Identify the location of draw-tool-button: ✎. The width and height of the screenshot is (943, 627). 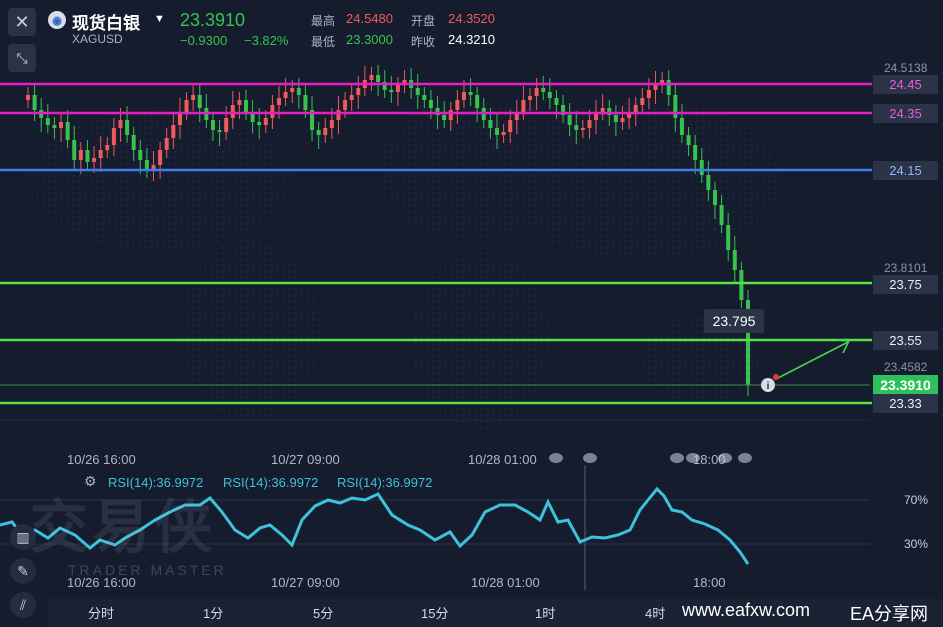
(23, 571).